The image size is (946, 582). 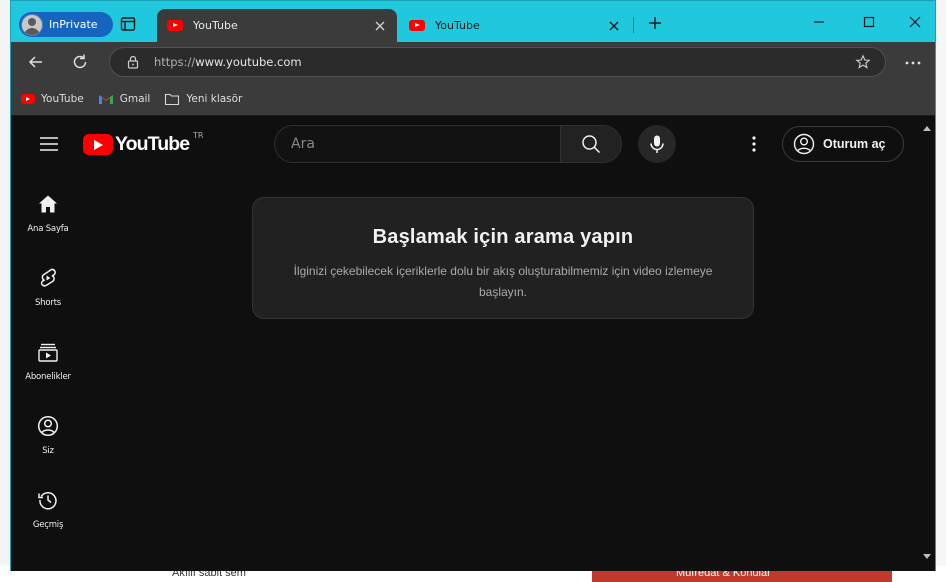 I want to click on url-text: https://www.youtube.com, so click(x=504, y=62).